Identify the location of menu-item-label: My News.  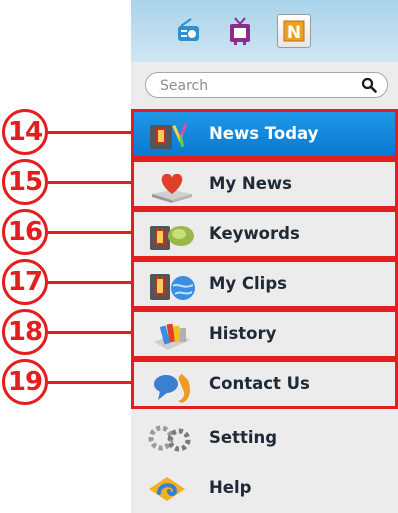
(250, 183).